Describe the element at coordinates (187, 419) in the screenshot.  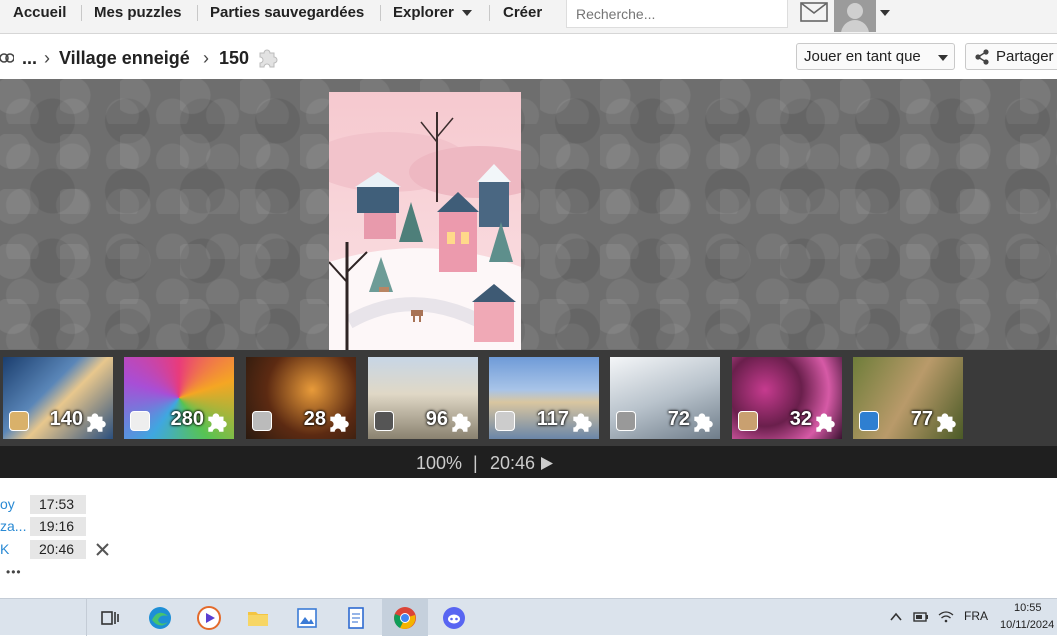
I see `thumbnail-count: 280` at that location.